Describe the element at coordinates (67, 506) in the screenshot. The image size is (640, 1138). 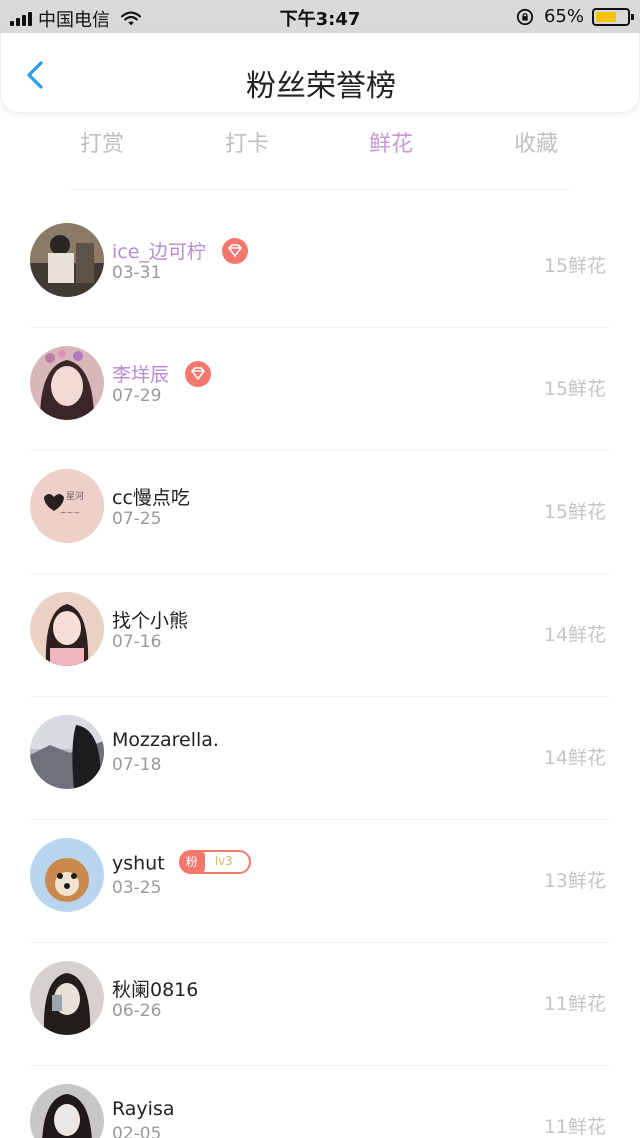
I see `avatar: 星河 ~~~` at that location.